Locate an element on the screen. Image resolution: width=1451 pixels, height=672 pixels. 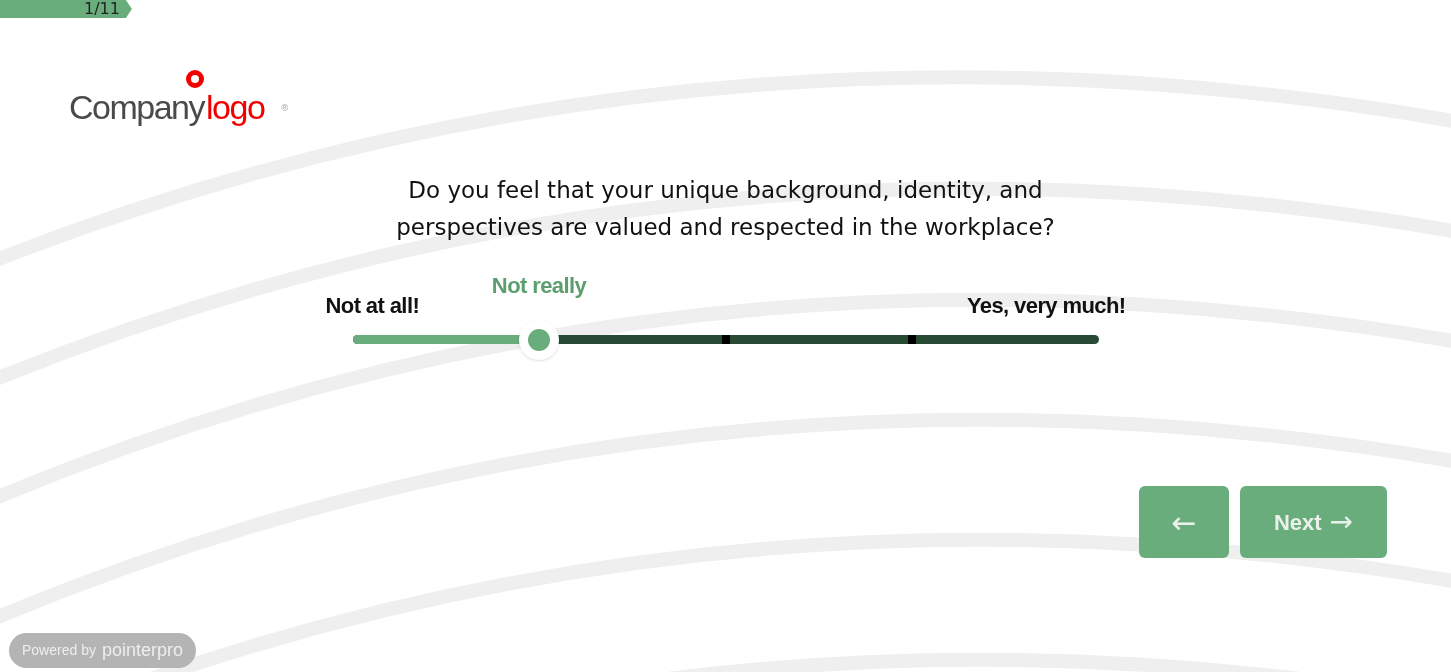
back-button: ← is located at coordinates (1184, 522).